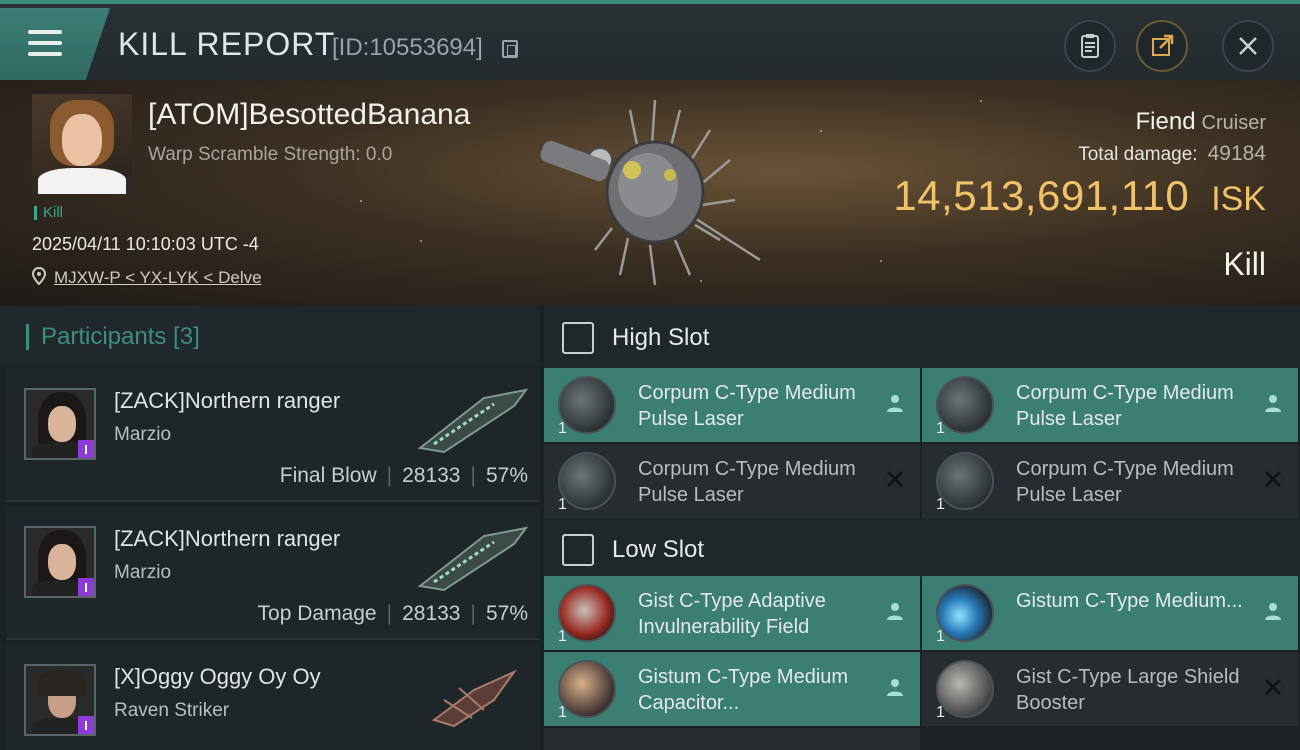  Describe the element at coordinates (270, 154) in the screenshot. I see `warp-scramble-strength: Warp Scramble Strength: 0.0` at that location.